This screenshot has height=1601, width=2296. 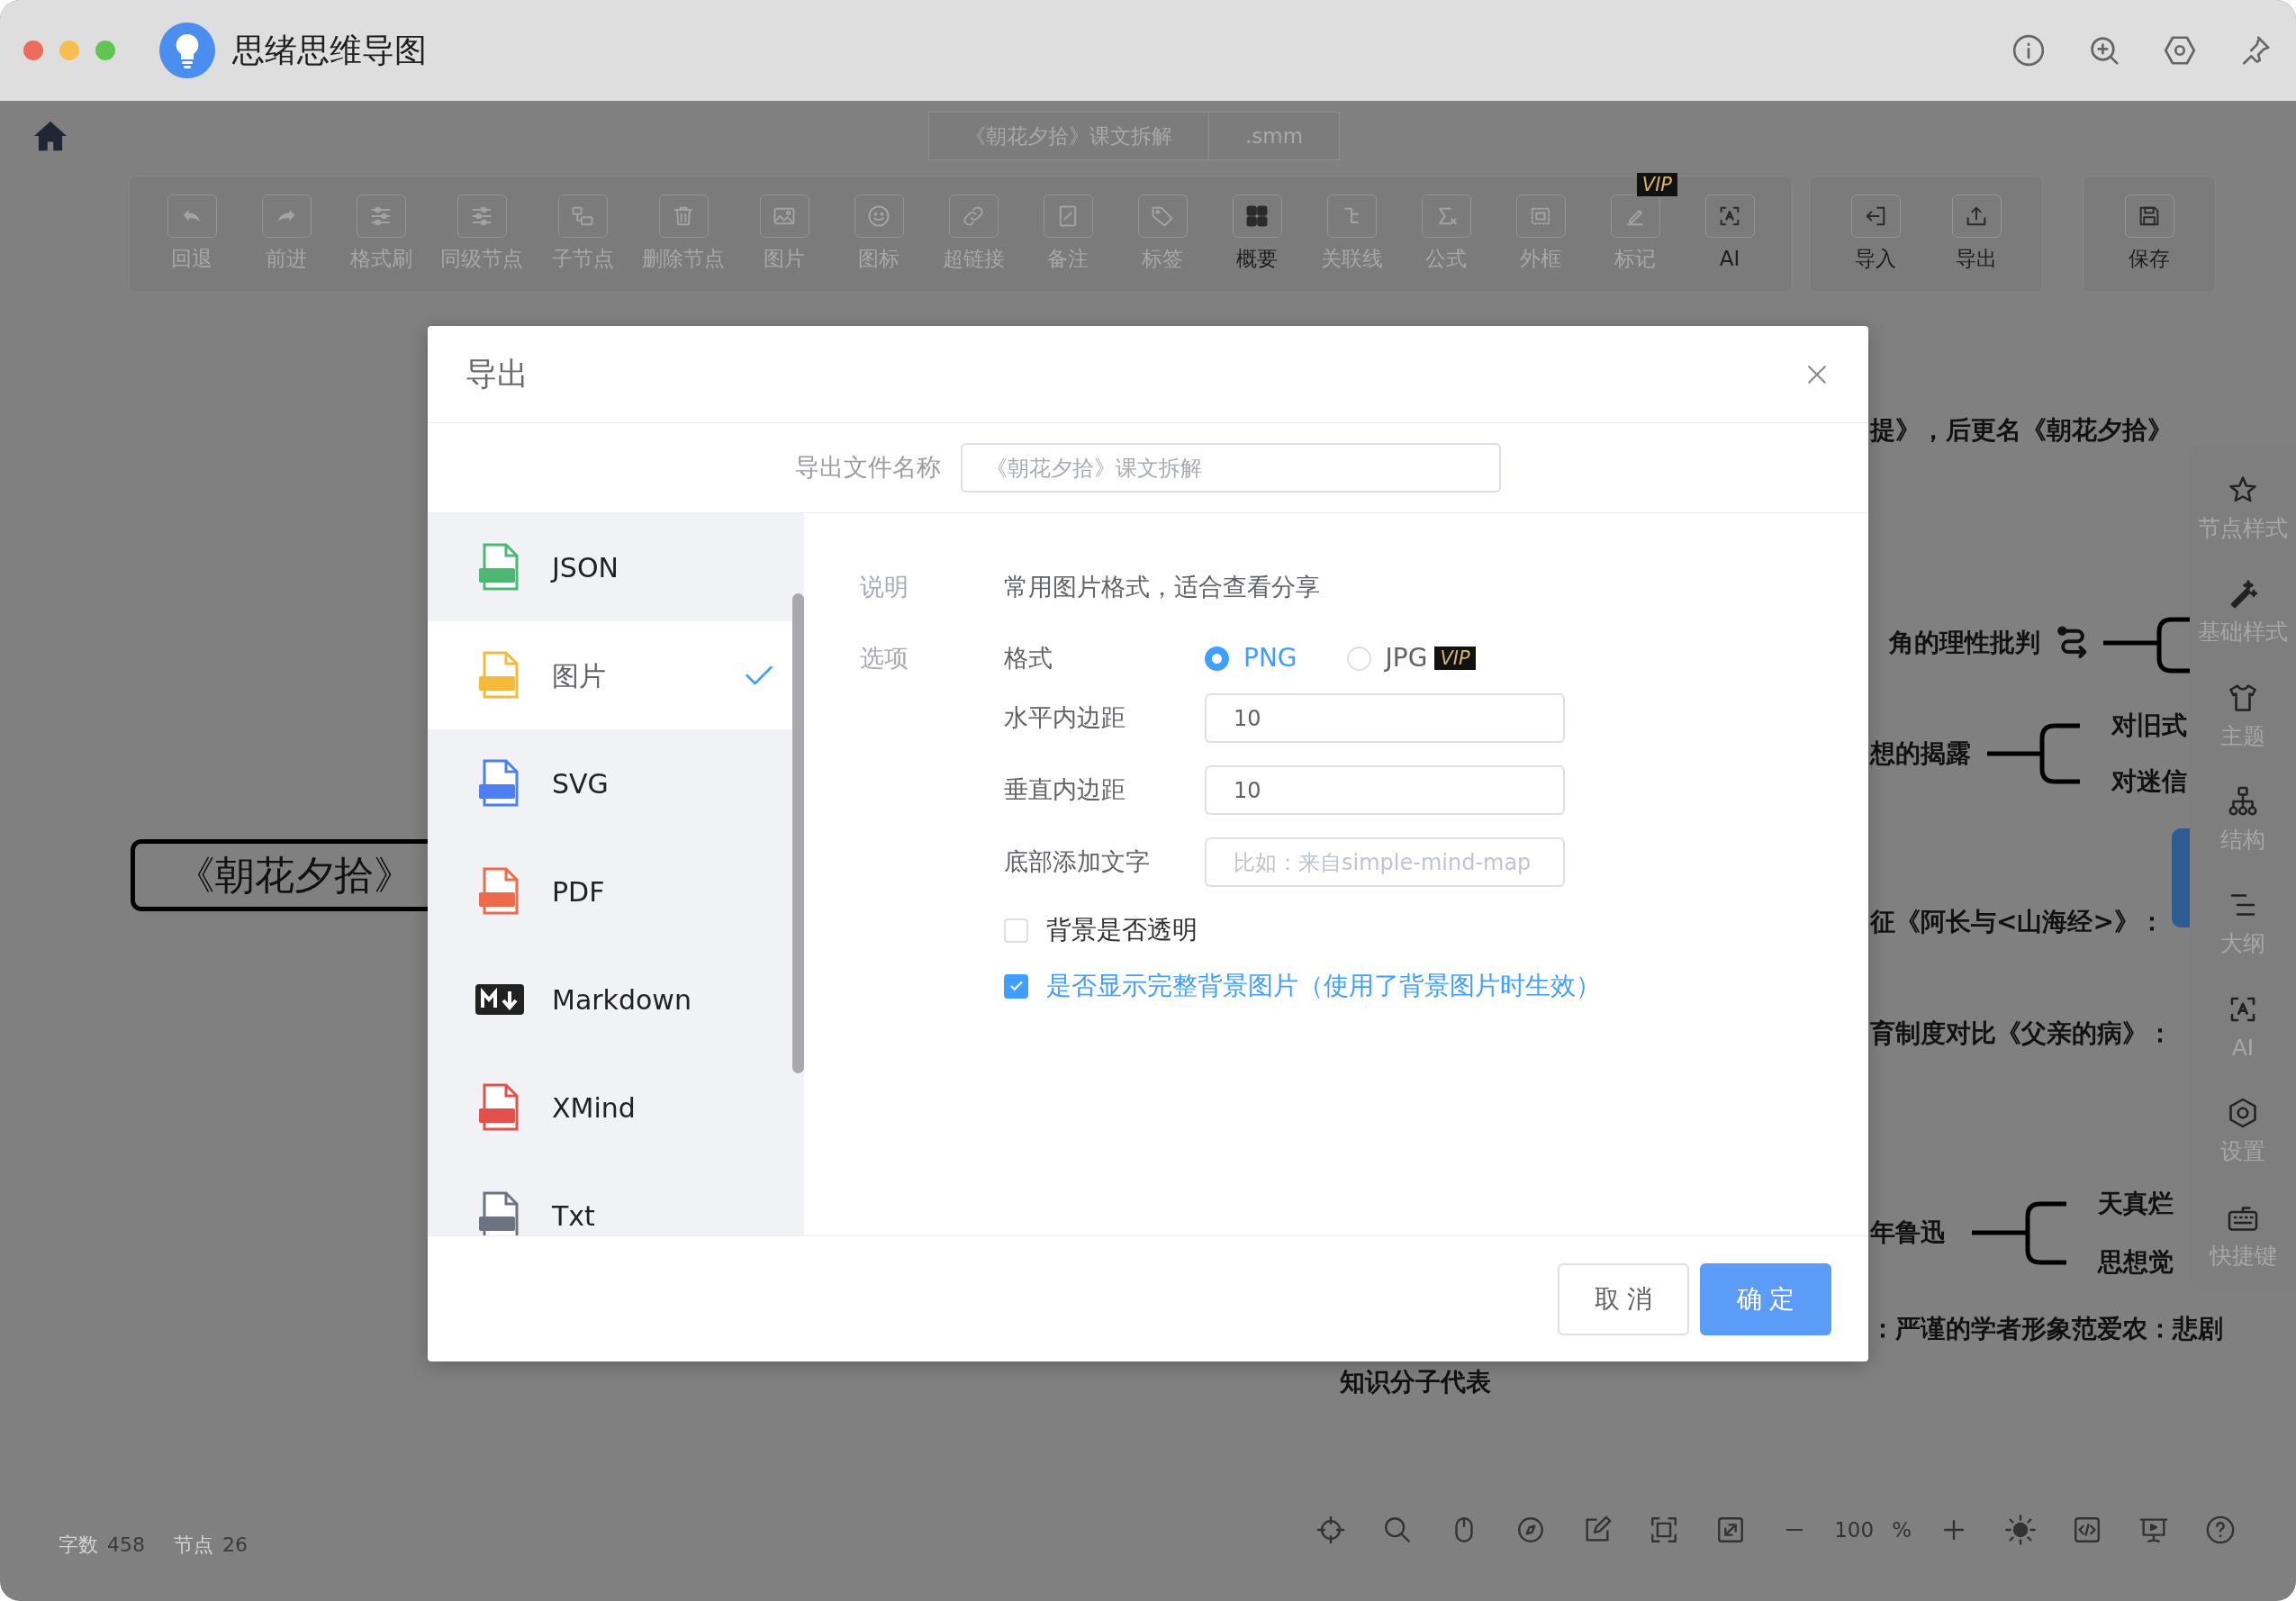 I want to click on toolbar-button: 导出, so click(x=1977, y=234).